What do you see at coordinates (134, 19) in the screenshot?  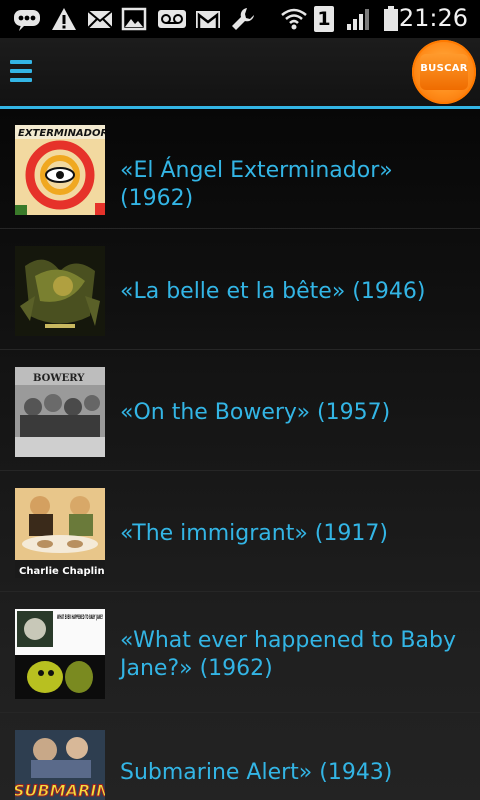 I see `image-icon` at bounding box center [134, 19].